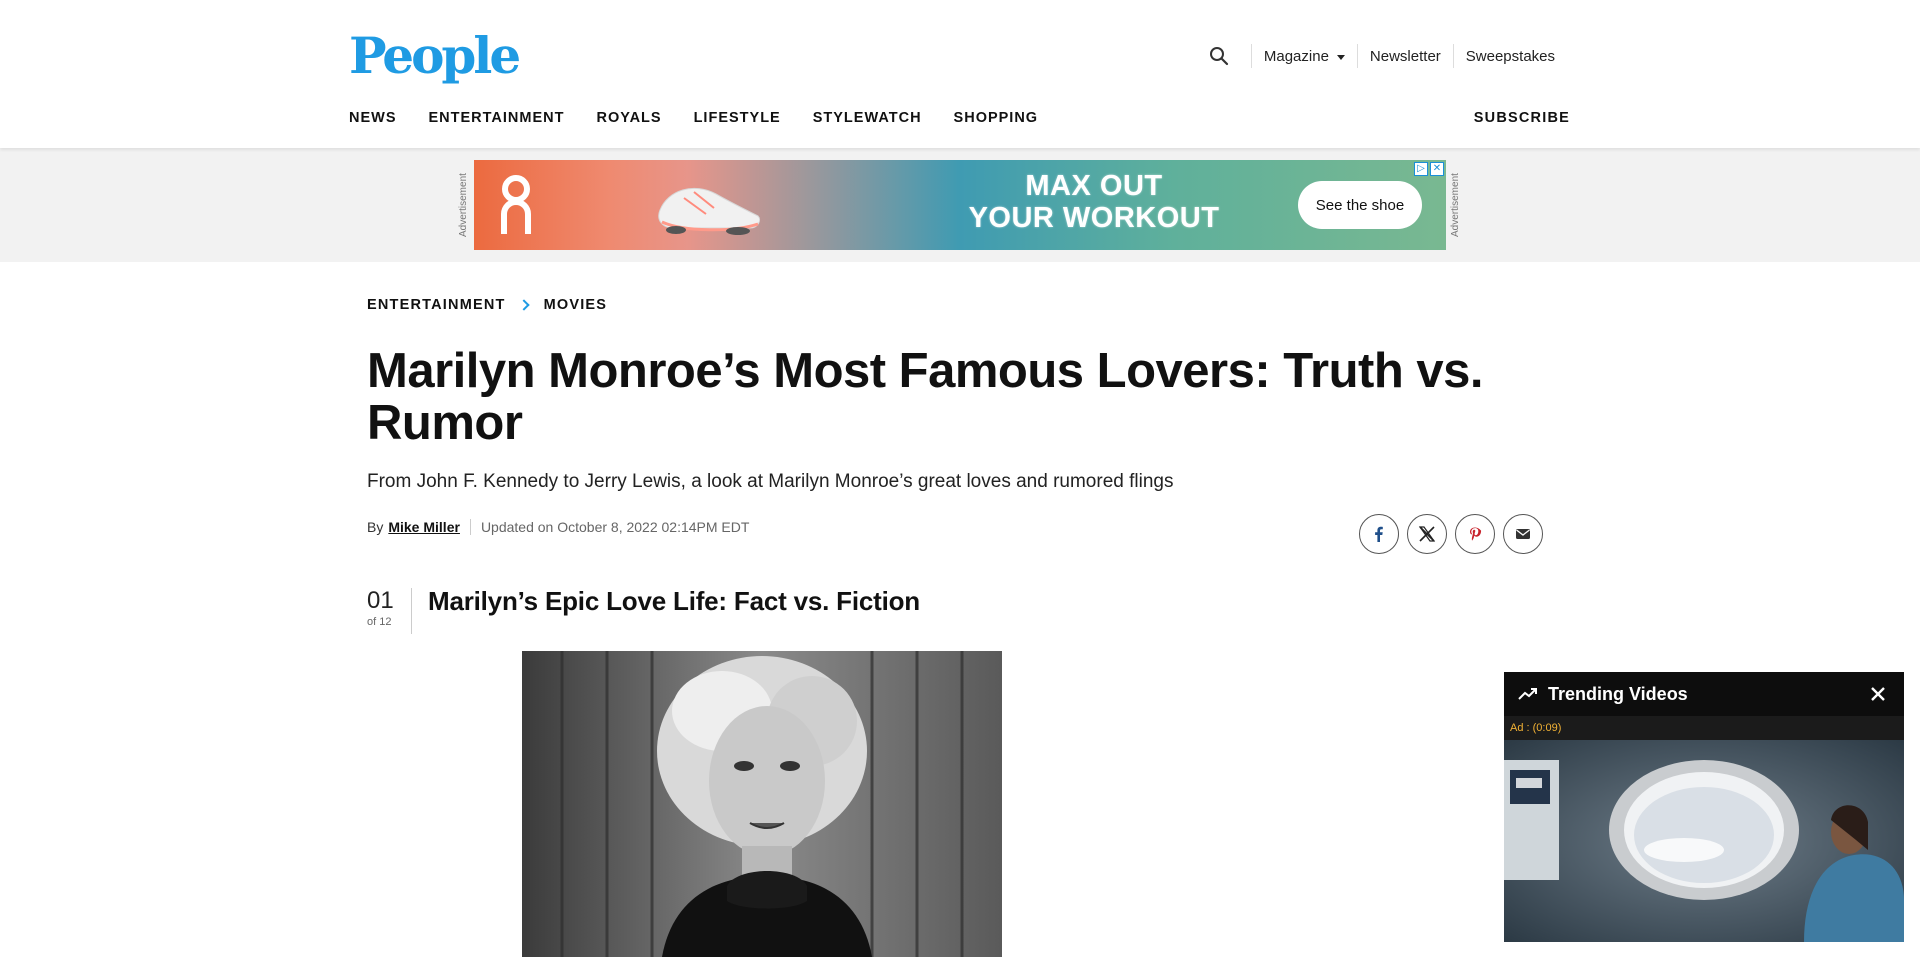  I want to click on ad-label-left: Advertisement, so click(463, 205).